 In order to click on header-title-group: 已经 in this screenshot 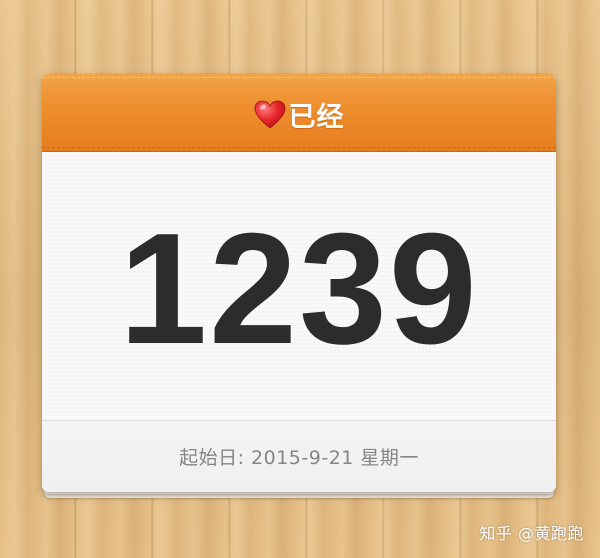, I will do `click(299, 114)`.